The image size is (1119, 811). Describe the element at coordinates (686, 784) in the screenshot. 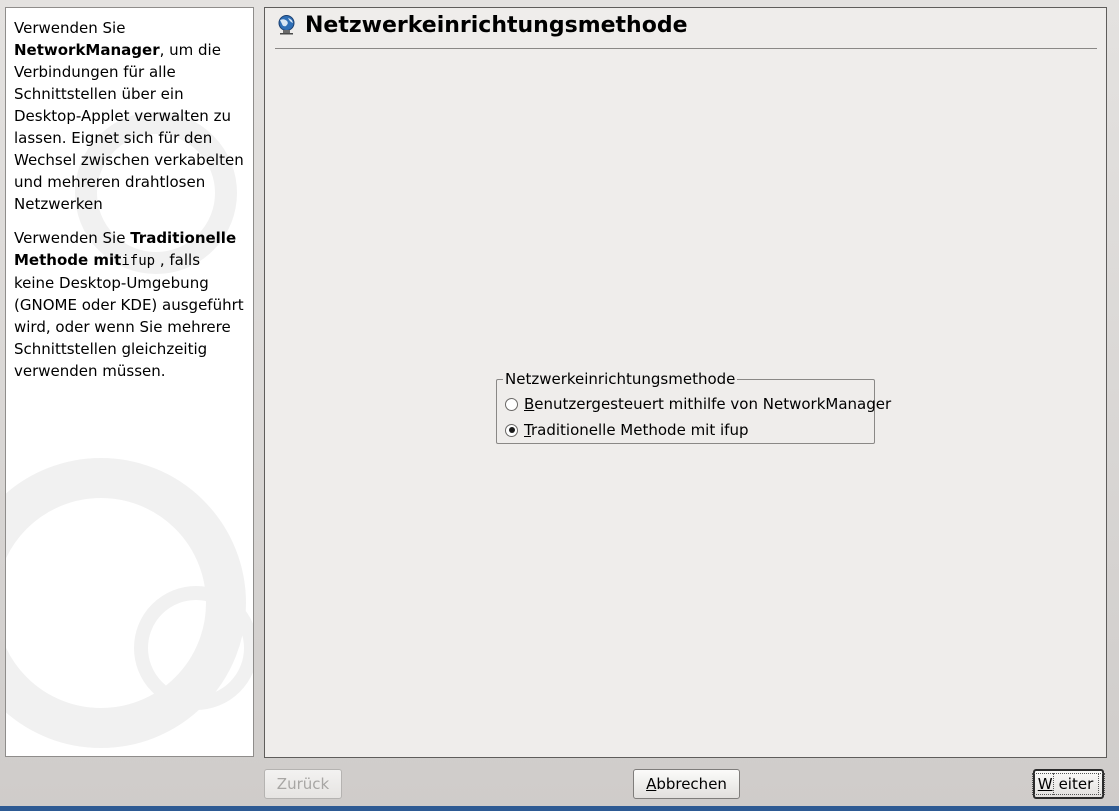

I see `cancel-button: Abbrechen` at that location.